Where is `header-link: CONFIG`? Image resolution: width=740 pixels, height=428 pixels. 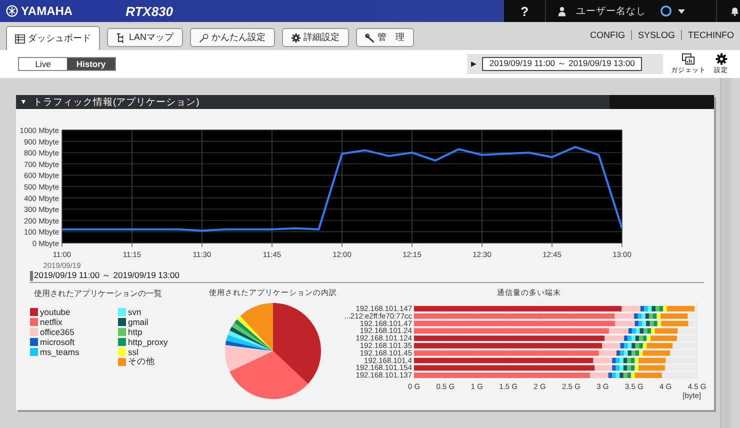 header-link: CONFIG is located at coordinates (607, 35).